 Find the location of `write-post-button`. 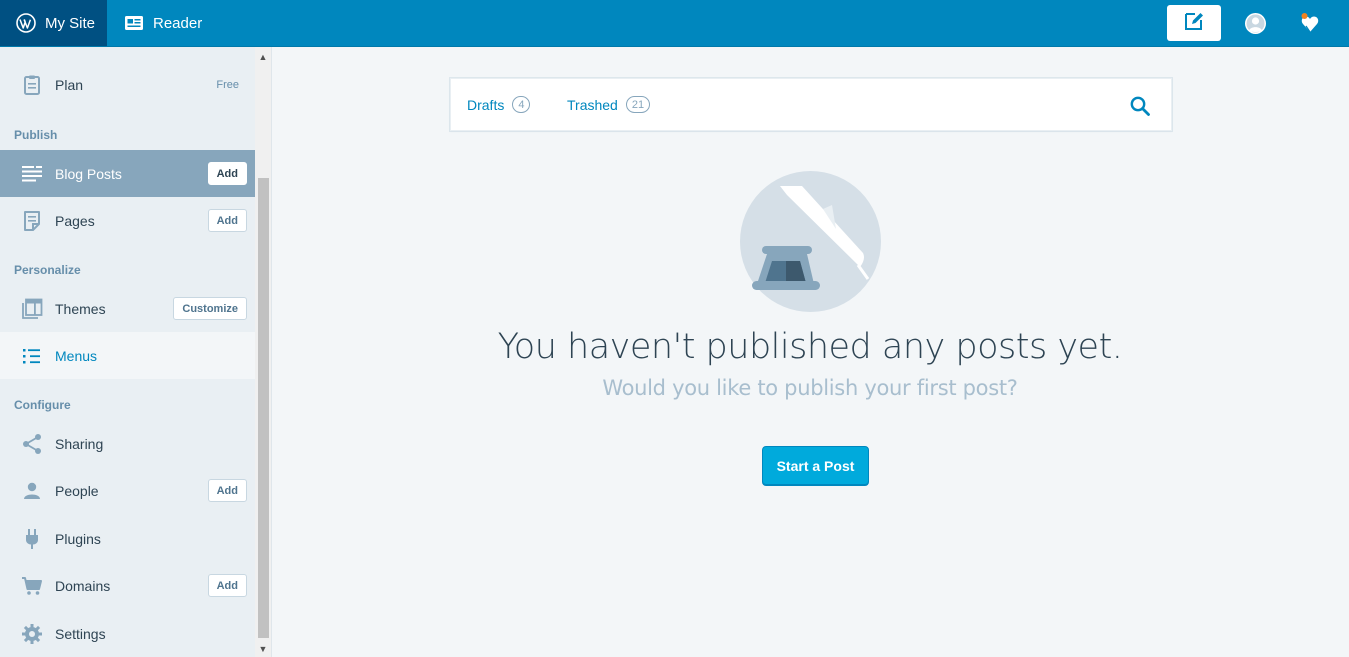

write-post-button is located at coordinates (1194, 23).